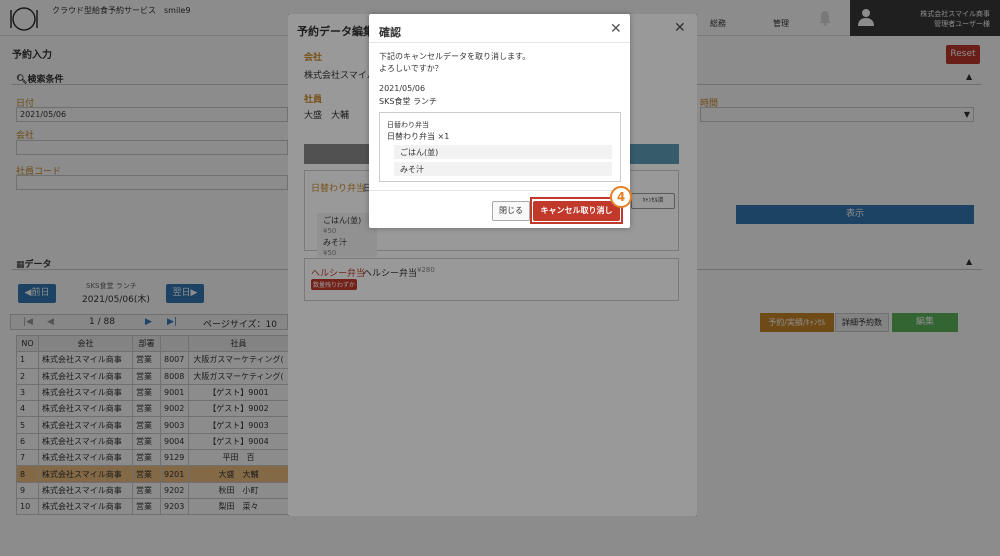  Describe the element at coordinates (390, 32) in the screenshot. I see `confirm-title: 確認` at that location.